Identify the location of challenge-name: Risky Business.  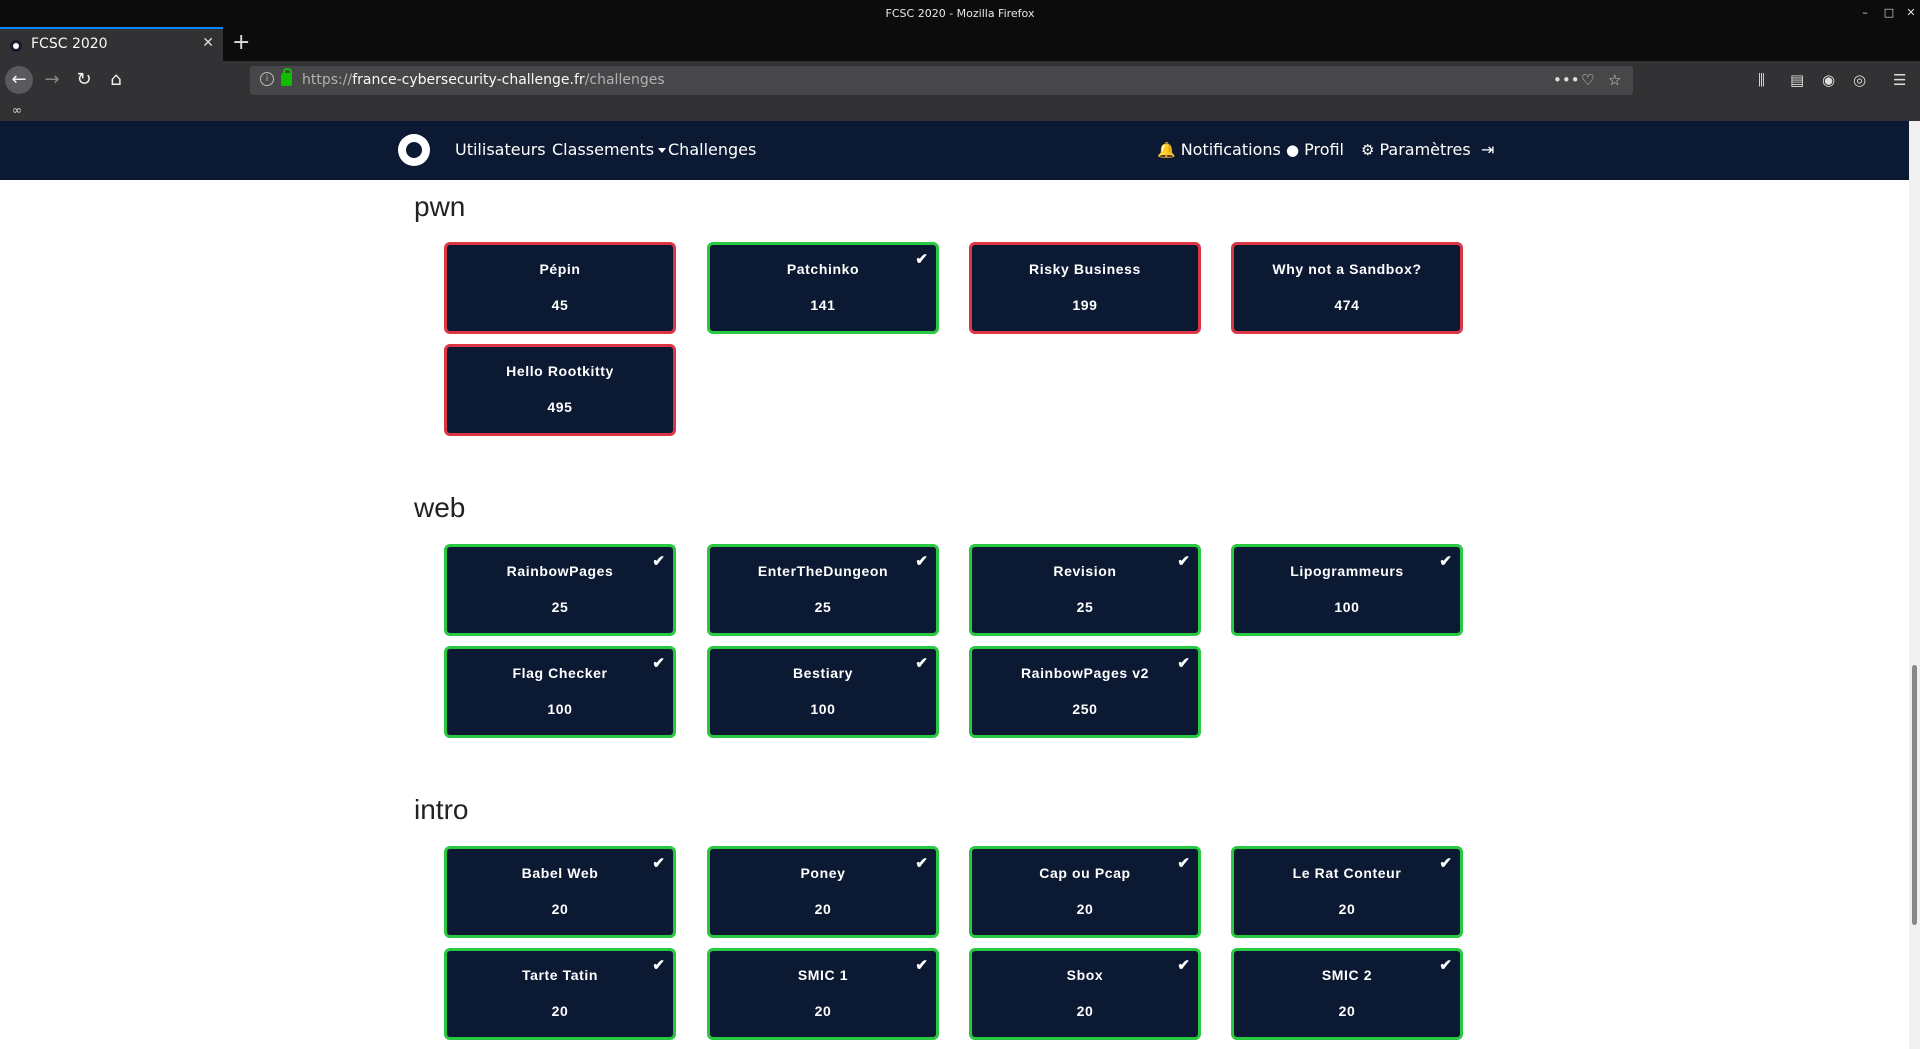
(1085, 269).